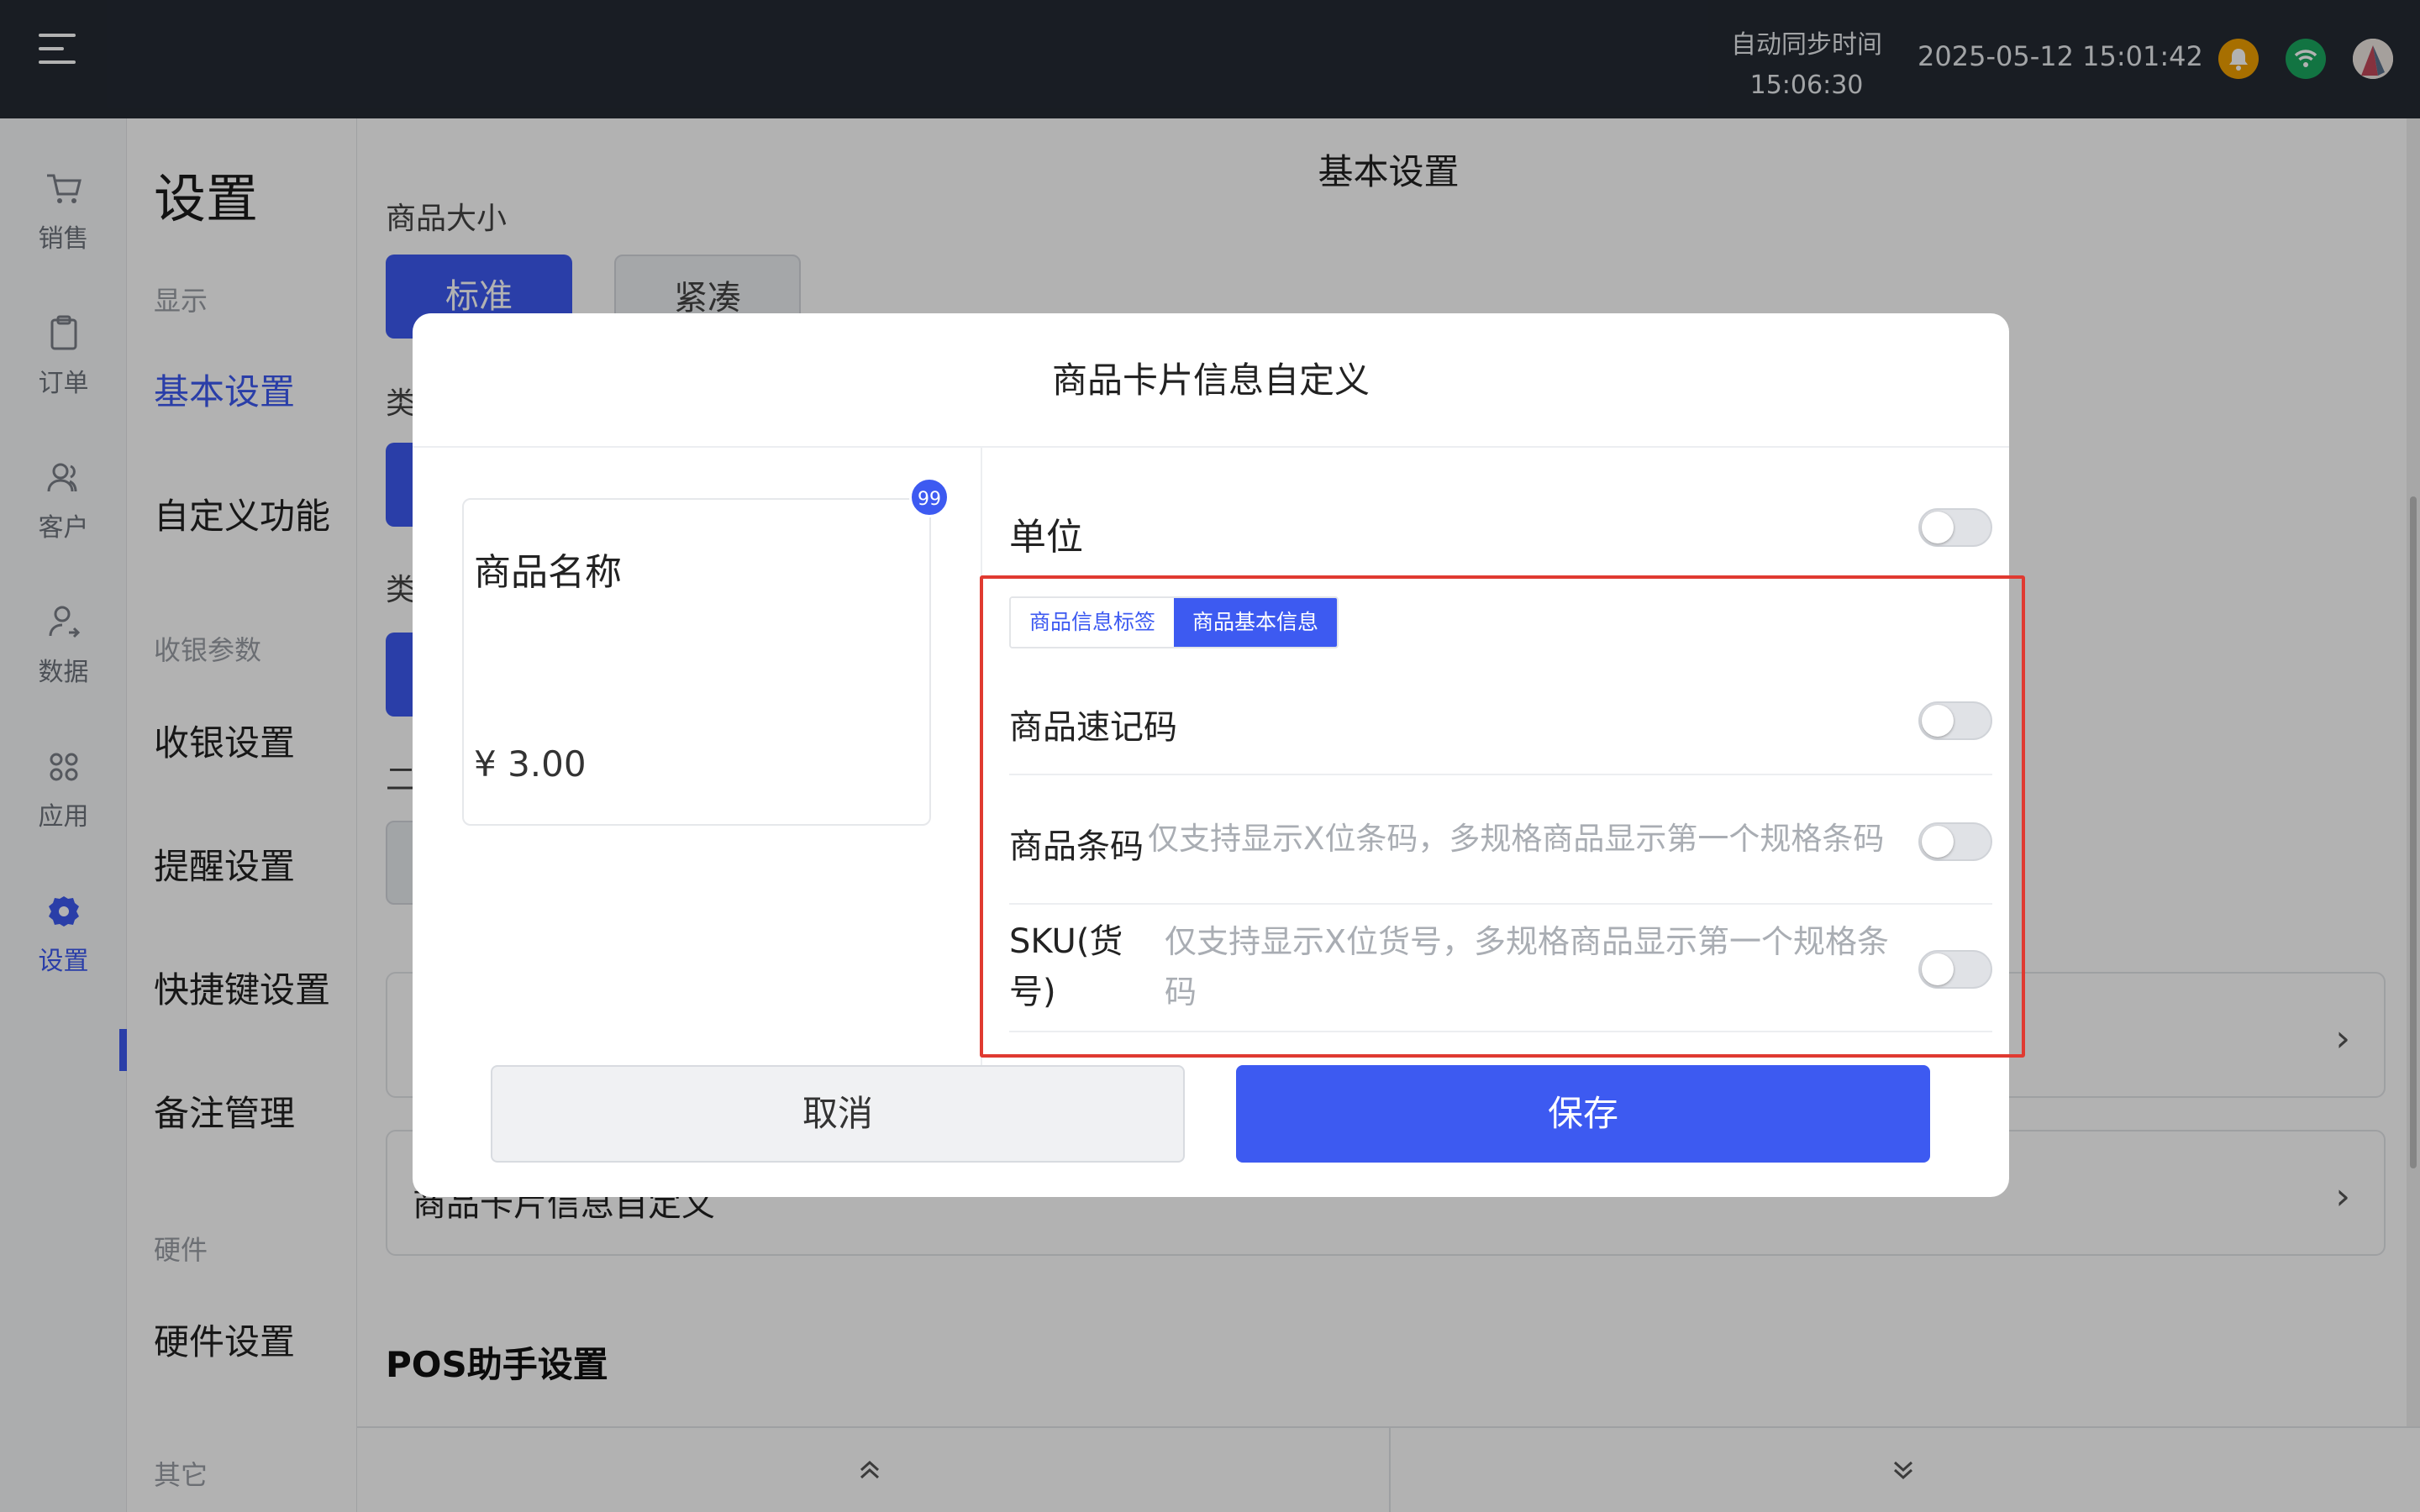 This screenshot has width=2420, height=1512. What do you see at coordinates (1500, 527) in the screenshot?
I see `unit-row: 单位` at bounding box center [1500, 527].